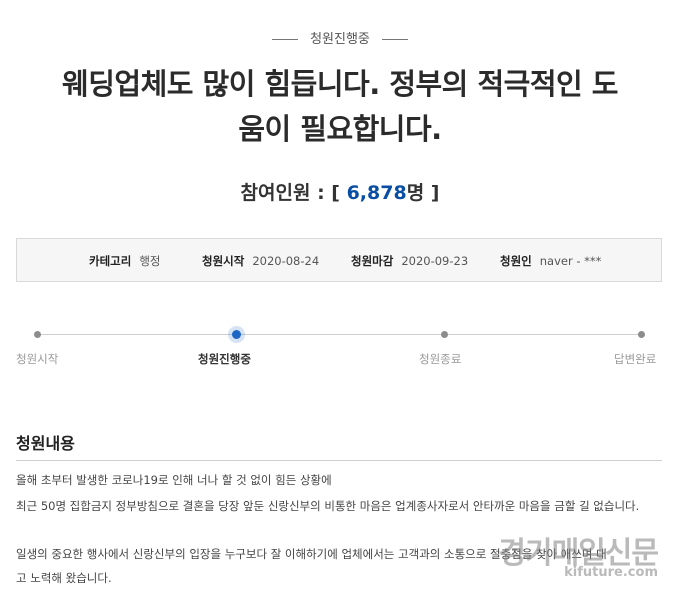 The image size is (680, 610). Describe the element at coordinates (340, 107) in the screenshot. I see `petition-title: 웨딩업체도 많이 힘듭니다. 정부의 적극적인 도 움이 필요합니다.` at that location.